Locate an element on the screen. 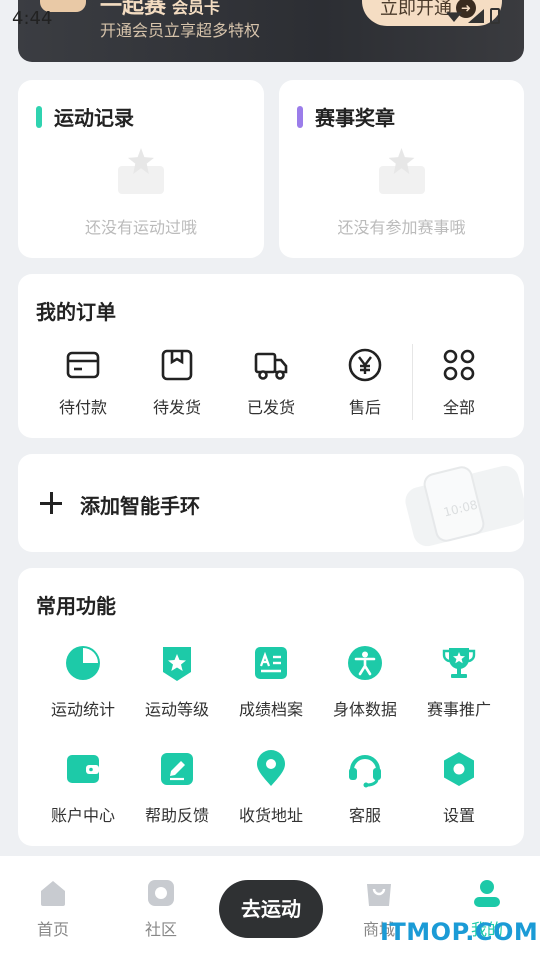  function-label: 运动等级 is located at coordinates (176, 709).